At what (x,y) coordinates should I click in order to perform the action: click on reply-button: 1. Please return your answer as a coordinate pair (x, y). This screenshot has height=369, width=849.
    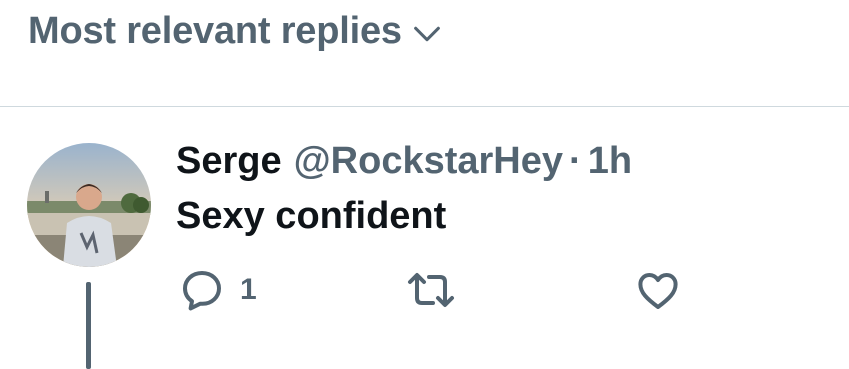
    Looking at the image, I should click on (217, 290).